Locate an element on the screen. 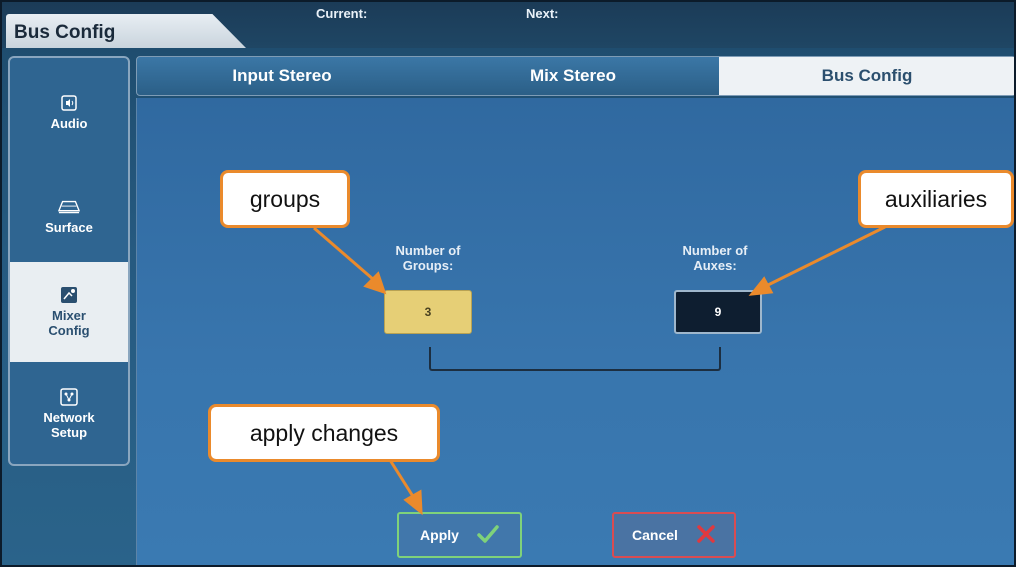 The height and width of the screenshot is (567, 1016). auxiliaries-callout: auxiliaries is located at coordinates (936, 199).